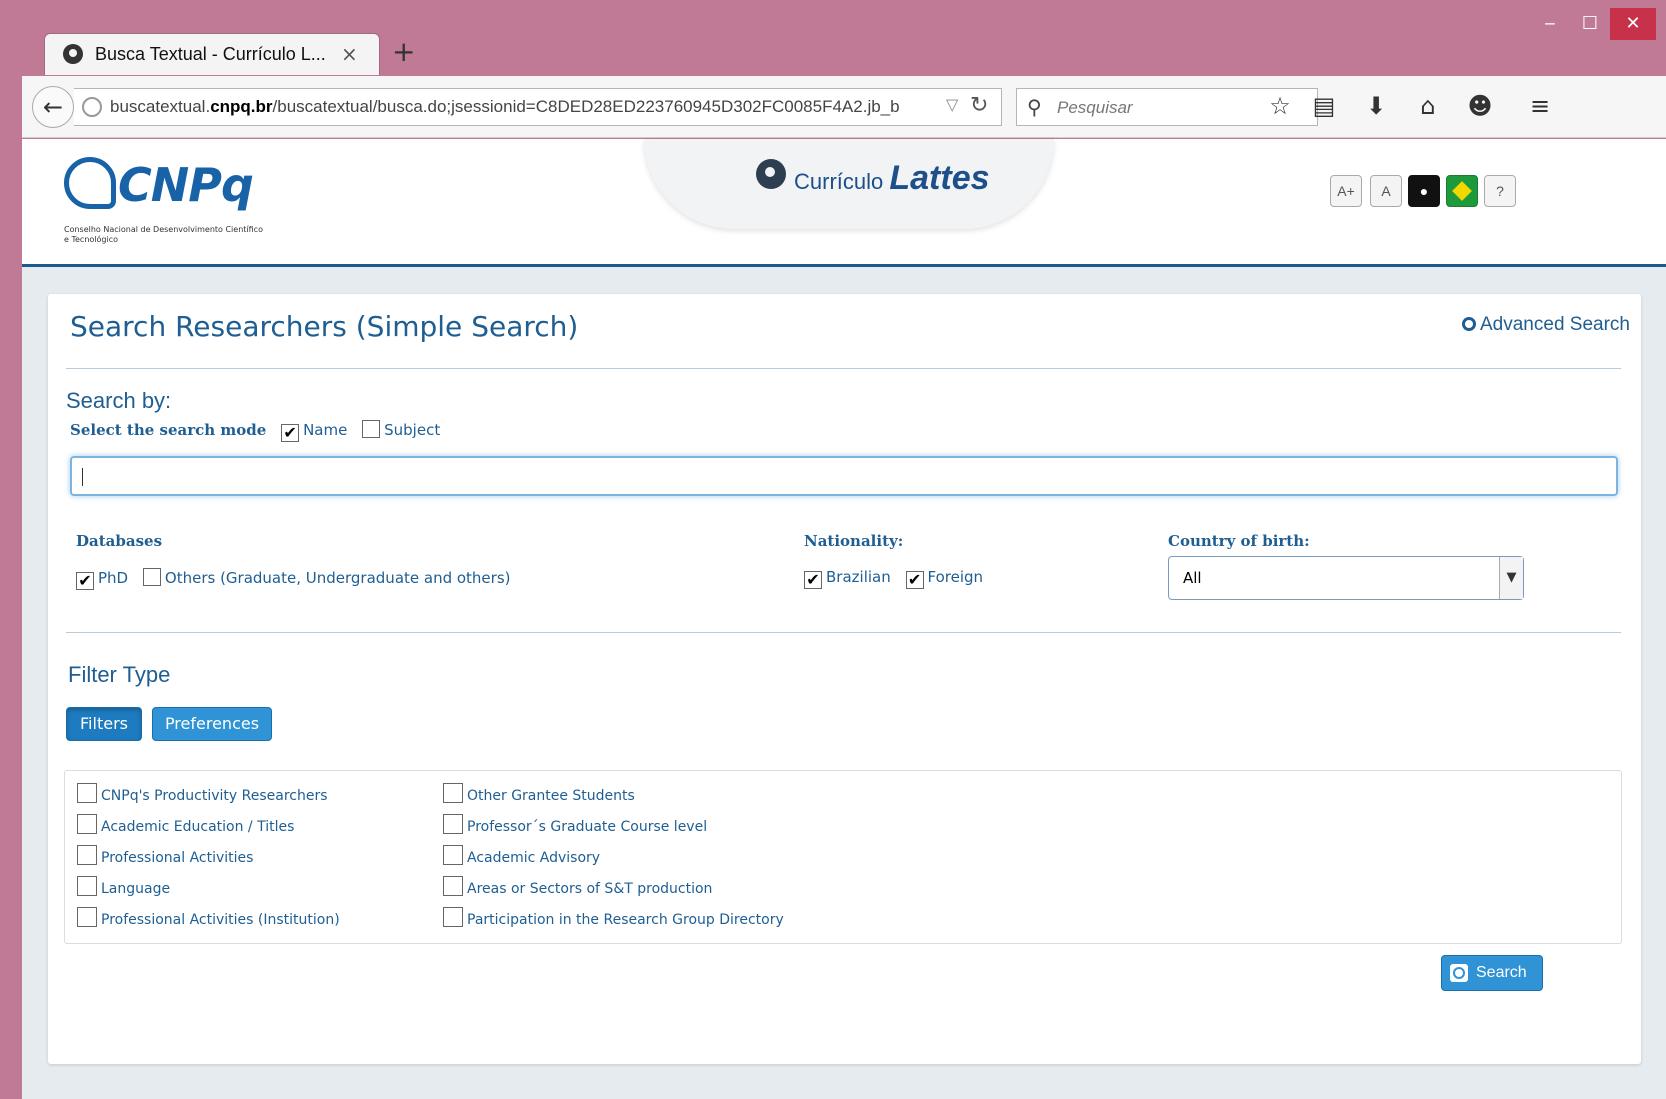  Describe the element at coordinates (1469, 324) in the screenshot. I see `magnifier-icon` at that location.